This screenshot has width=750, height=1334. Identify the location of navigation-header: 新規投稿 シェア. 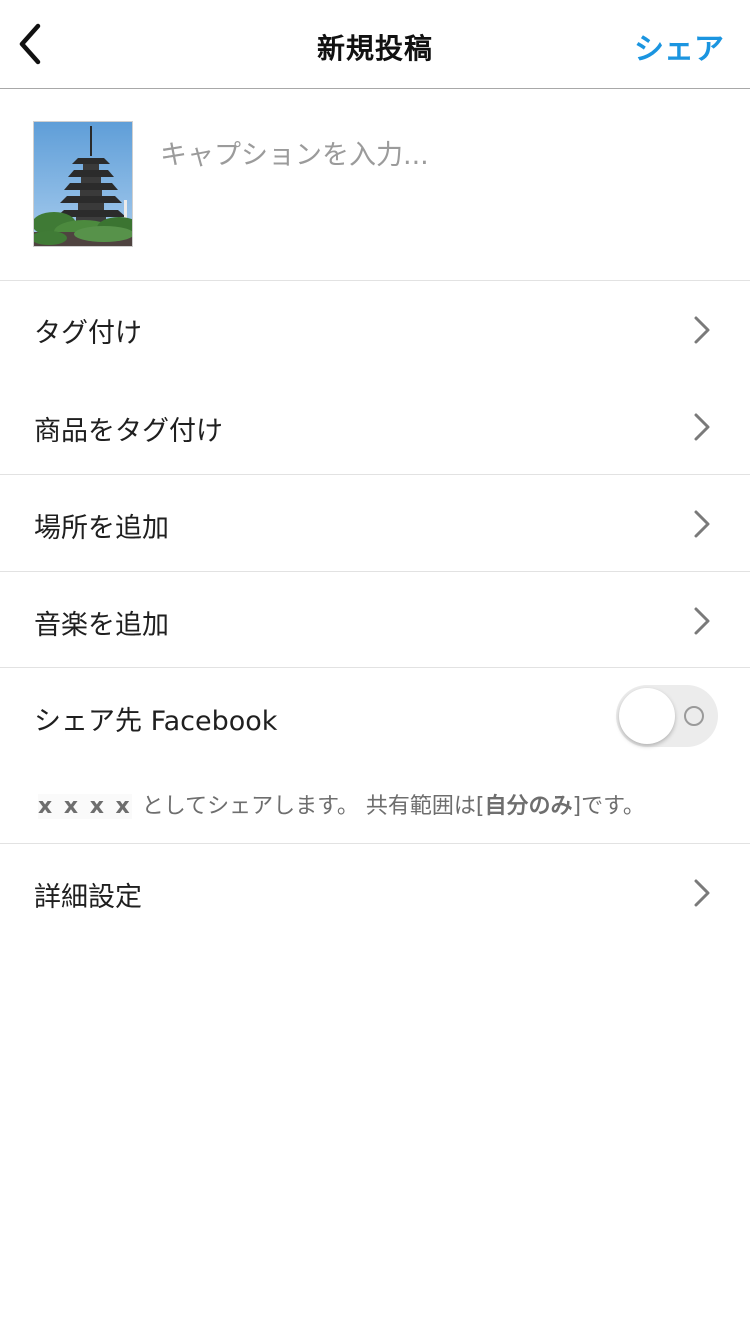
(375, 44).